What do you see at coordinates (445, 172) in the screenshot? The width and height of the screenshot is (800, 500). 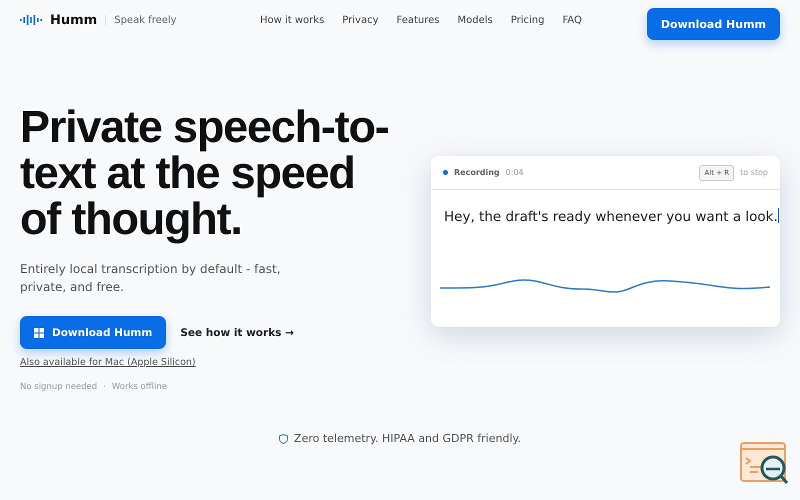 I see `recording-dot-icon` at bounding box center [445, 172].